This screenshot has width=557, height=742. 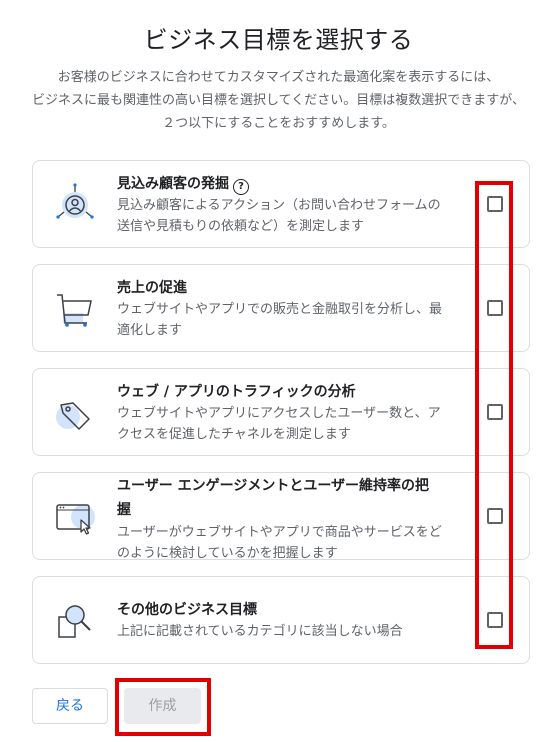 I want to click on goal-description-line: クセスを促進したチャネルを測定します, so click(x=234, y=434).